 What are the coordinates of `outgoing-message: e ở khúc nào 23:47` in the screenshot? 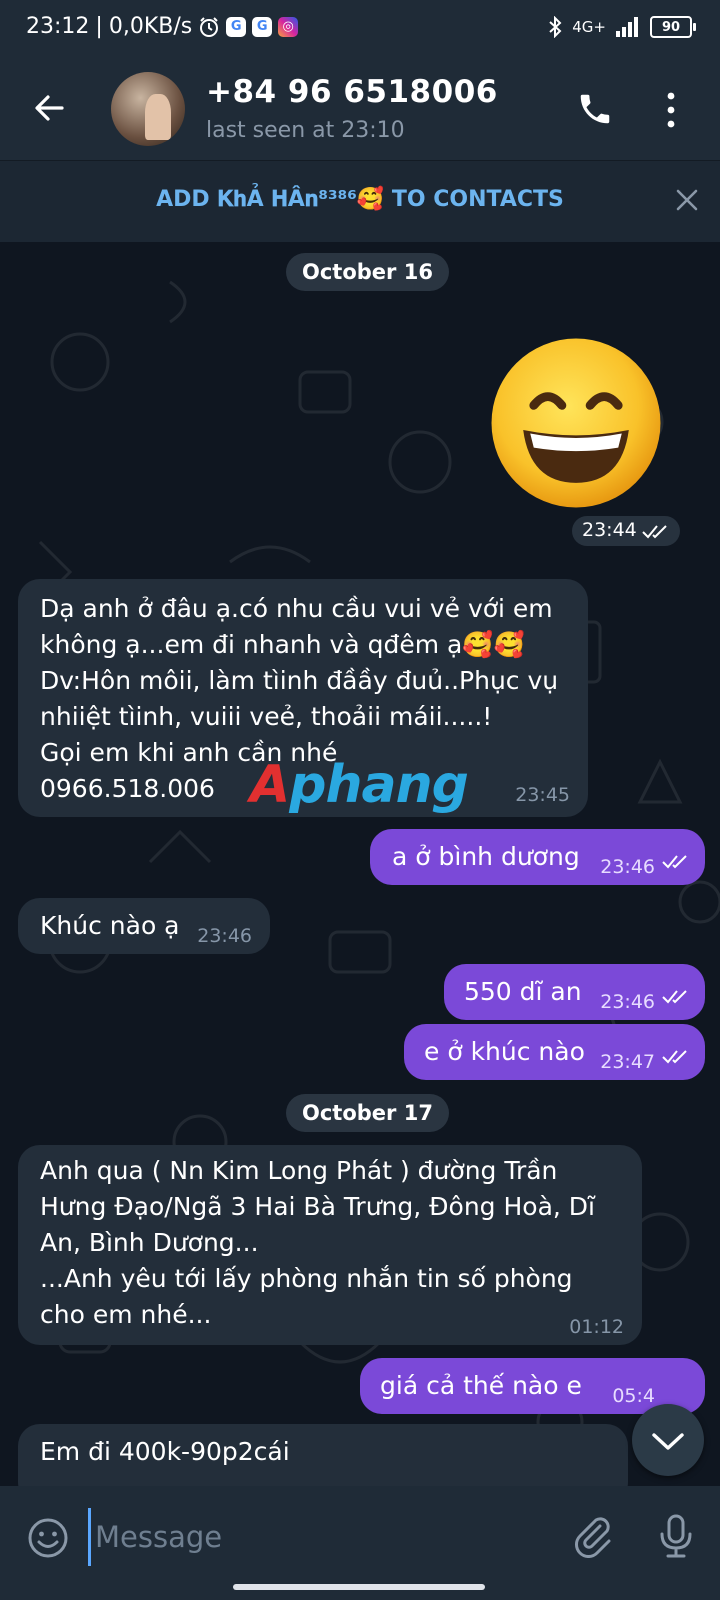 It's located at (554, 1052).